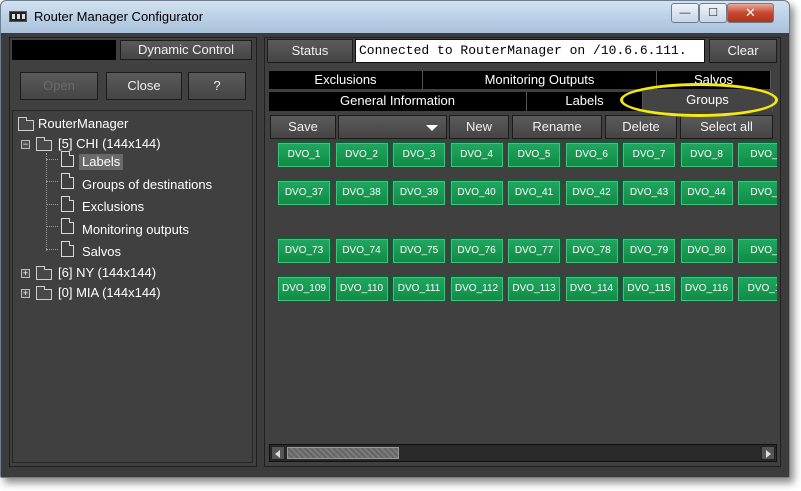  What do you see at coordinates (726, 127) in the screenshot?
I see `select-all-button: Select all` at bounding box center [726, 127].